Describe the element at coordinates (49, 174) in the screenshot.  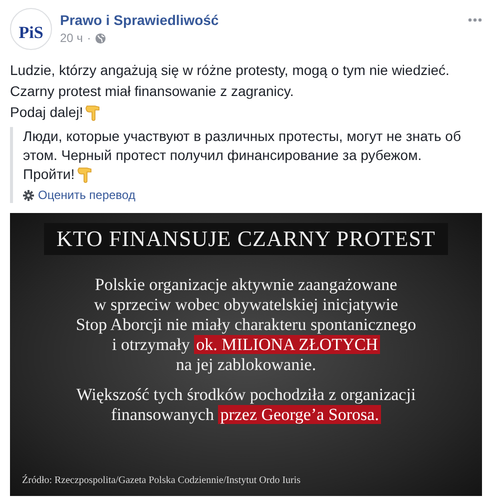
I see `translated-text-line: Пройти!` at that location.